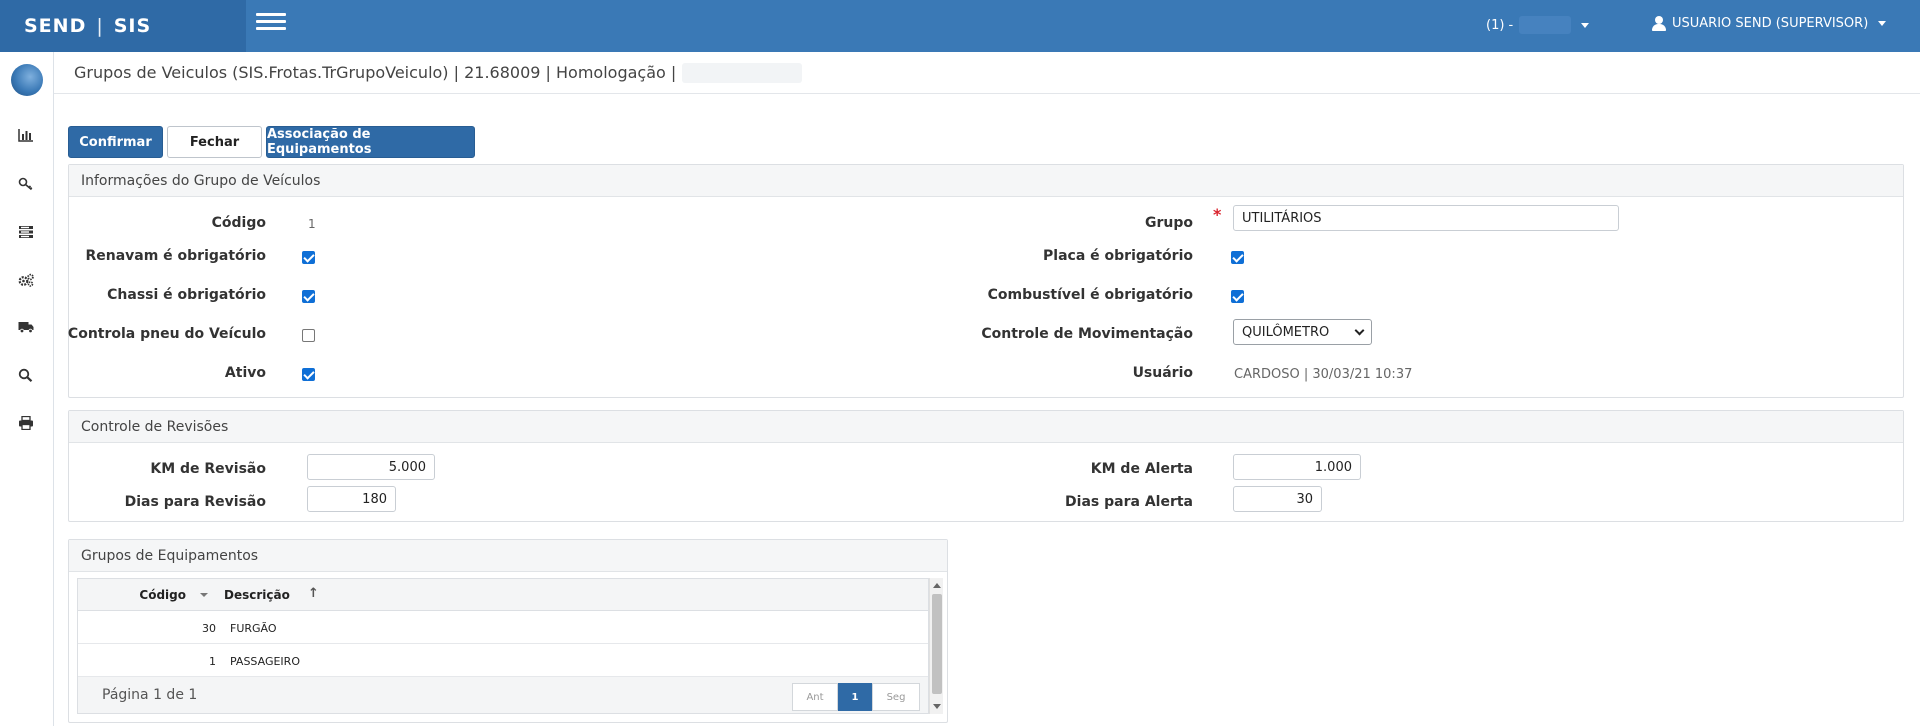 The width and height of the screenshot is (1920, 726). Describe the element at coordinates (1141, 469) in the screenshot. I see `km-alerta-label: KM de Alerta` at that location.